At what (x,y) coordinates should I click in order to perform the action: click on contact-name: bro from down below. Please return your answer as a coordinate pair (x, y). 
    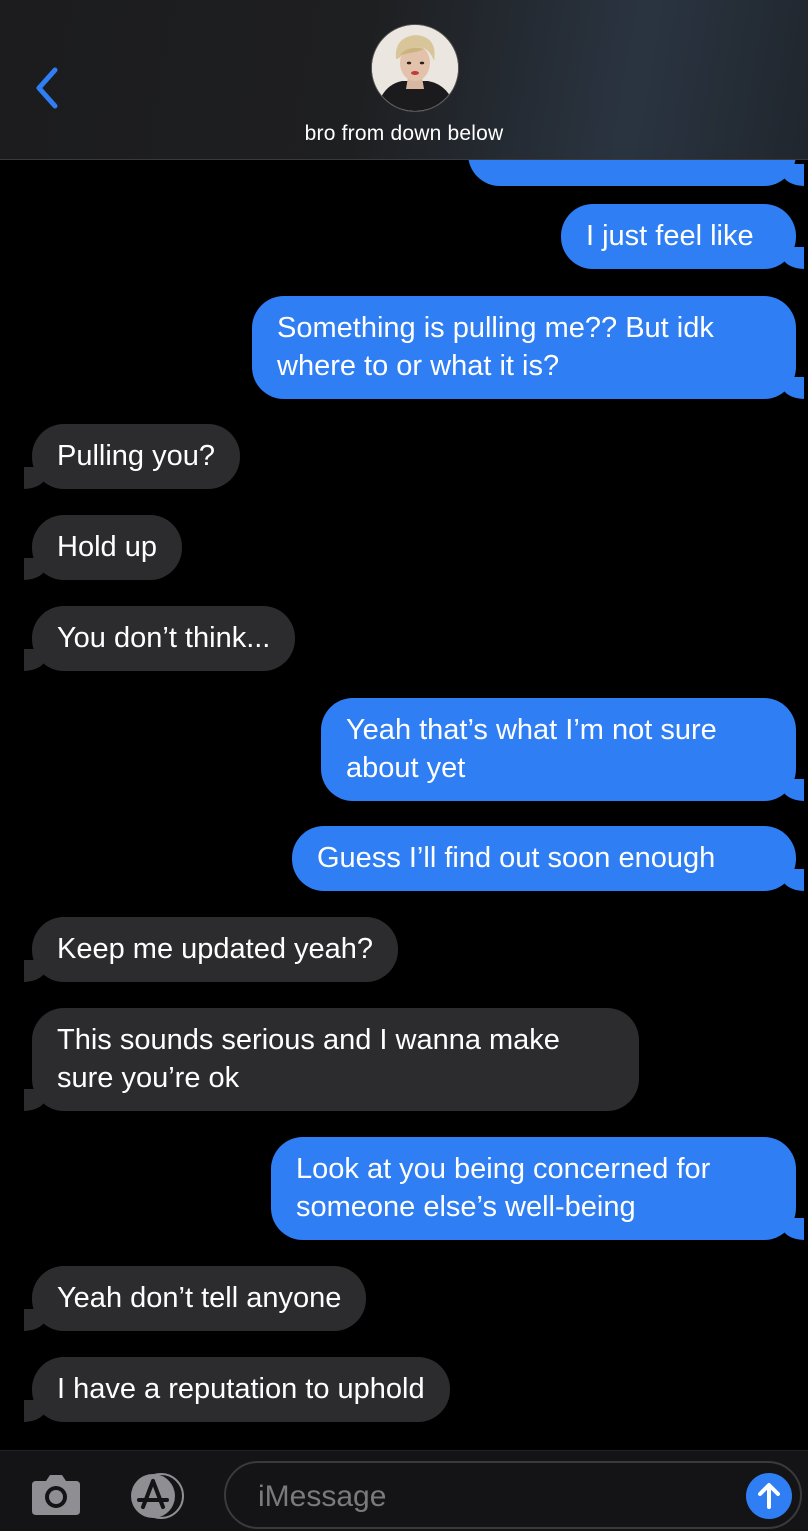
    Looking at the image, I should click on (404, 134).